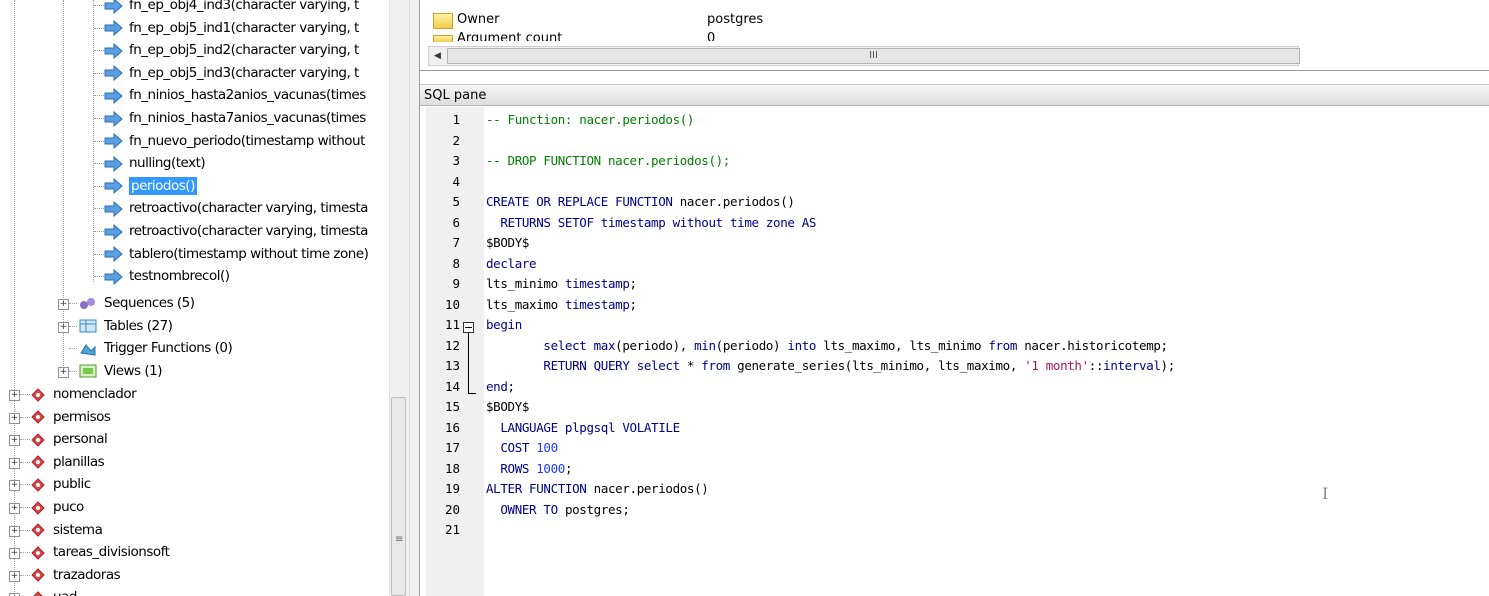  Describe the element at coordinates (504, 324) in the screenshot. I see `code-line: begin` at that location.